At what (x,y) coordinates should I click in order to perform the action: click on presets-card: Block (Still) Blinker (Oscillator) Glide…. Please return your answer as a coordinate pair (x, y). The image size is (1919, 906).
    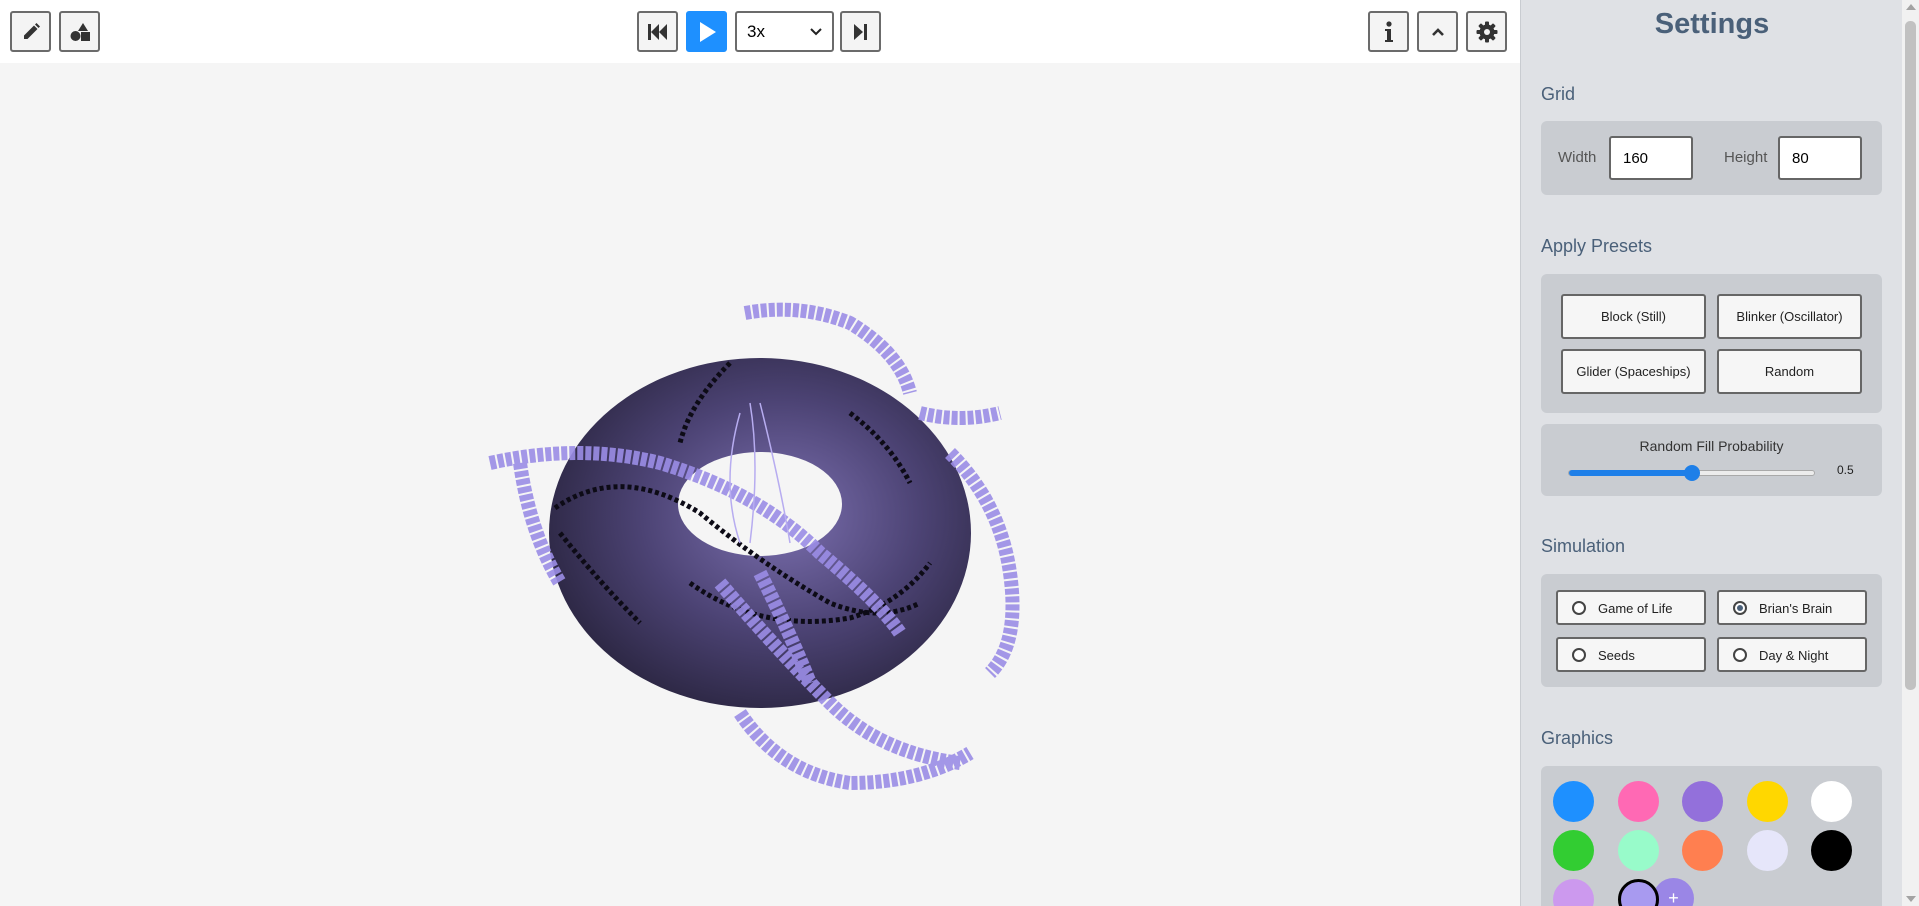
    Looking at the image, I should click on (1711, 343).